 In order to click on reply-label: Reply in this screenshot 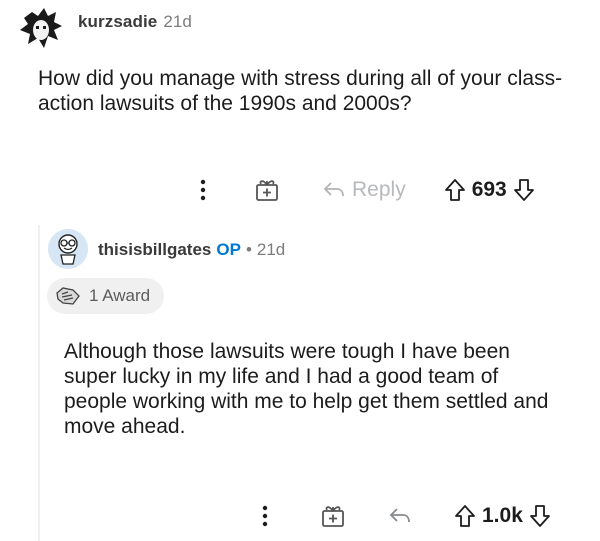, I will do `click(379, 189)`.